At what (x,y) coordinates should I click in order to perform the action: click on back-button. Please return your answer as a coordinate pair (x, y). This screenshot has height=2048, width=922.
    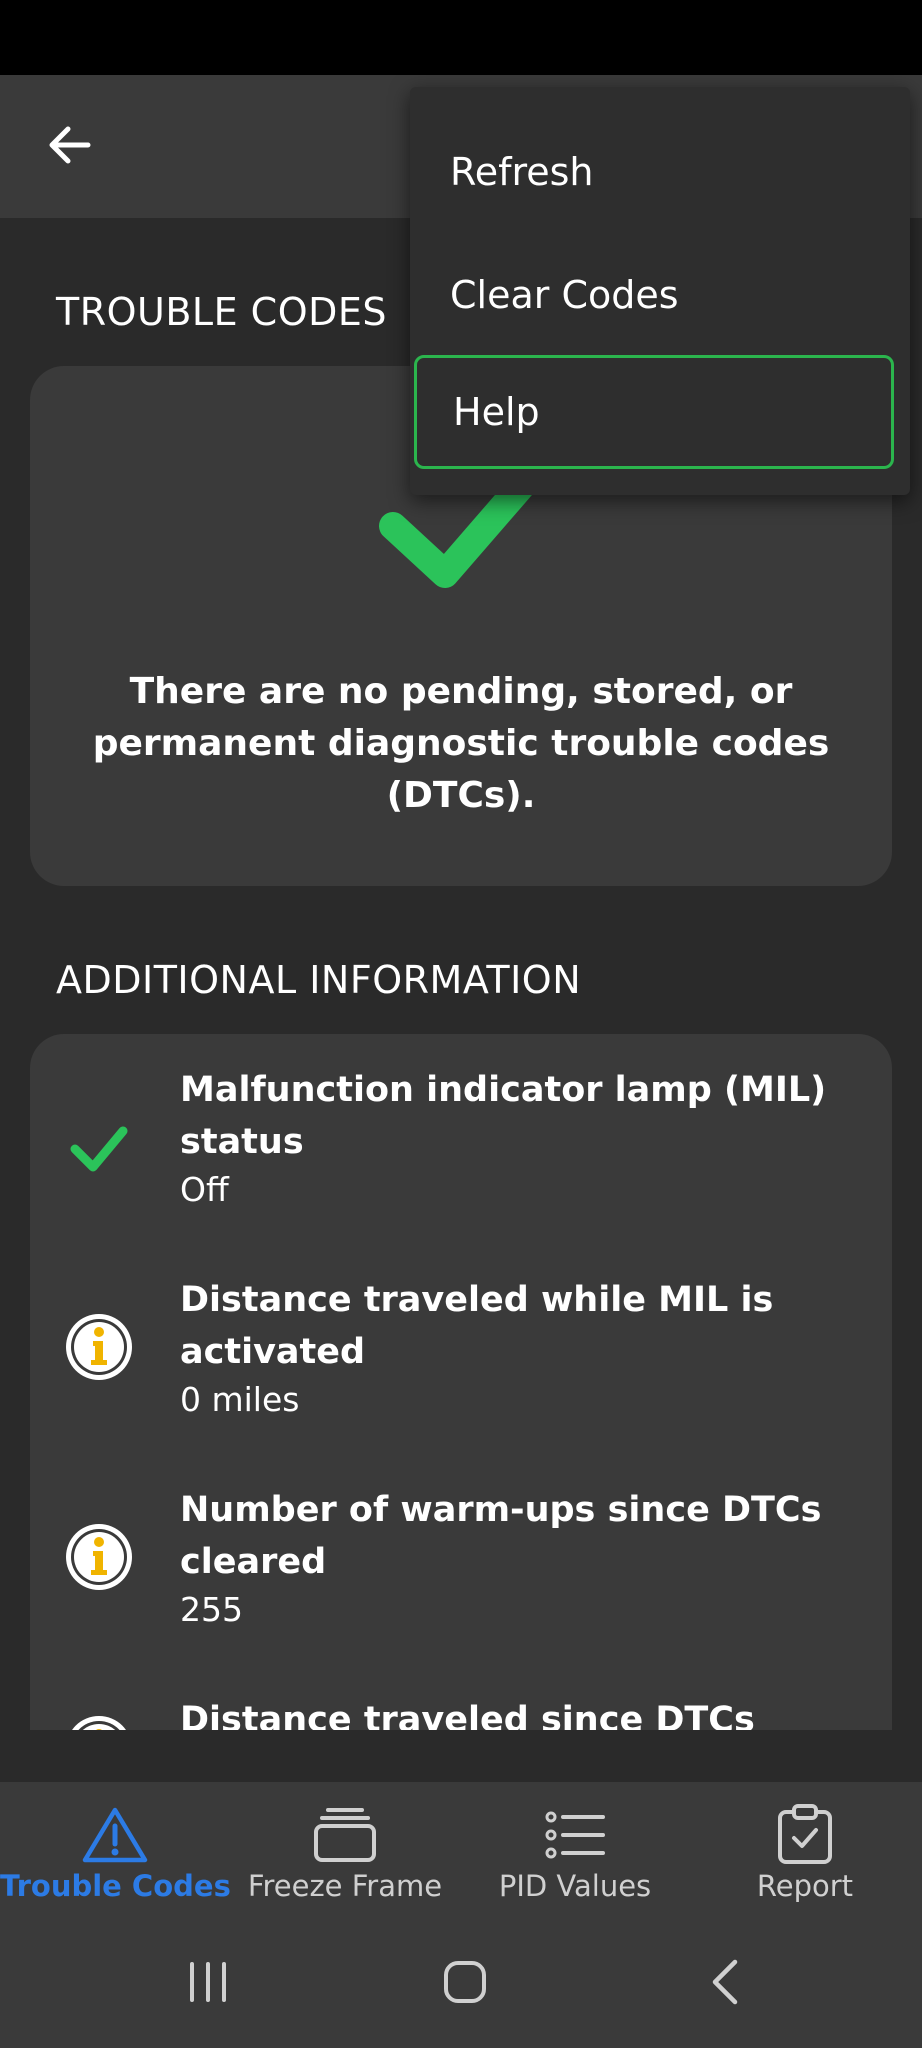
    Looking at the image, I should click on (70, 145).